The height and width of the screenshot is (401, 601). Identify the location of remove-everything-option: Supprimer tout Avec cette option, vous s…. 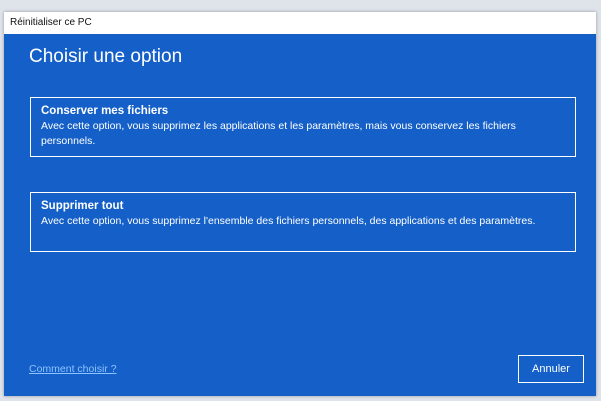
(303, 222).